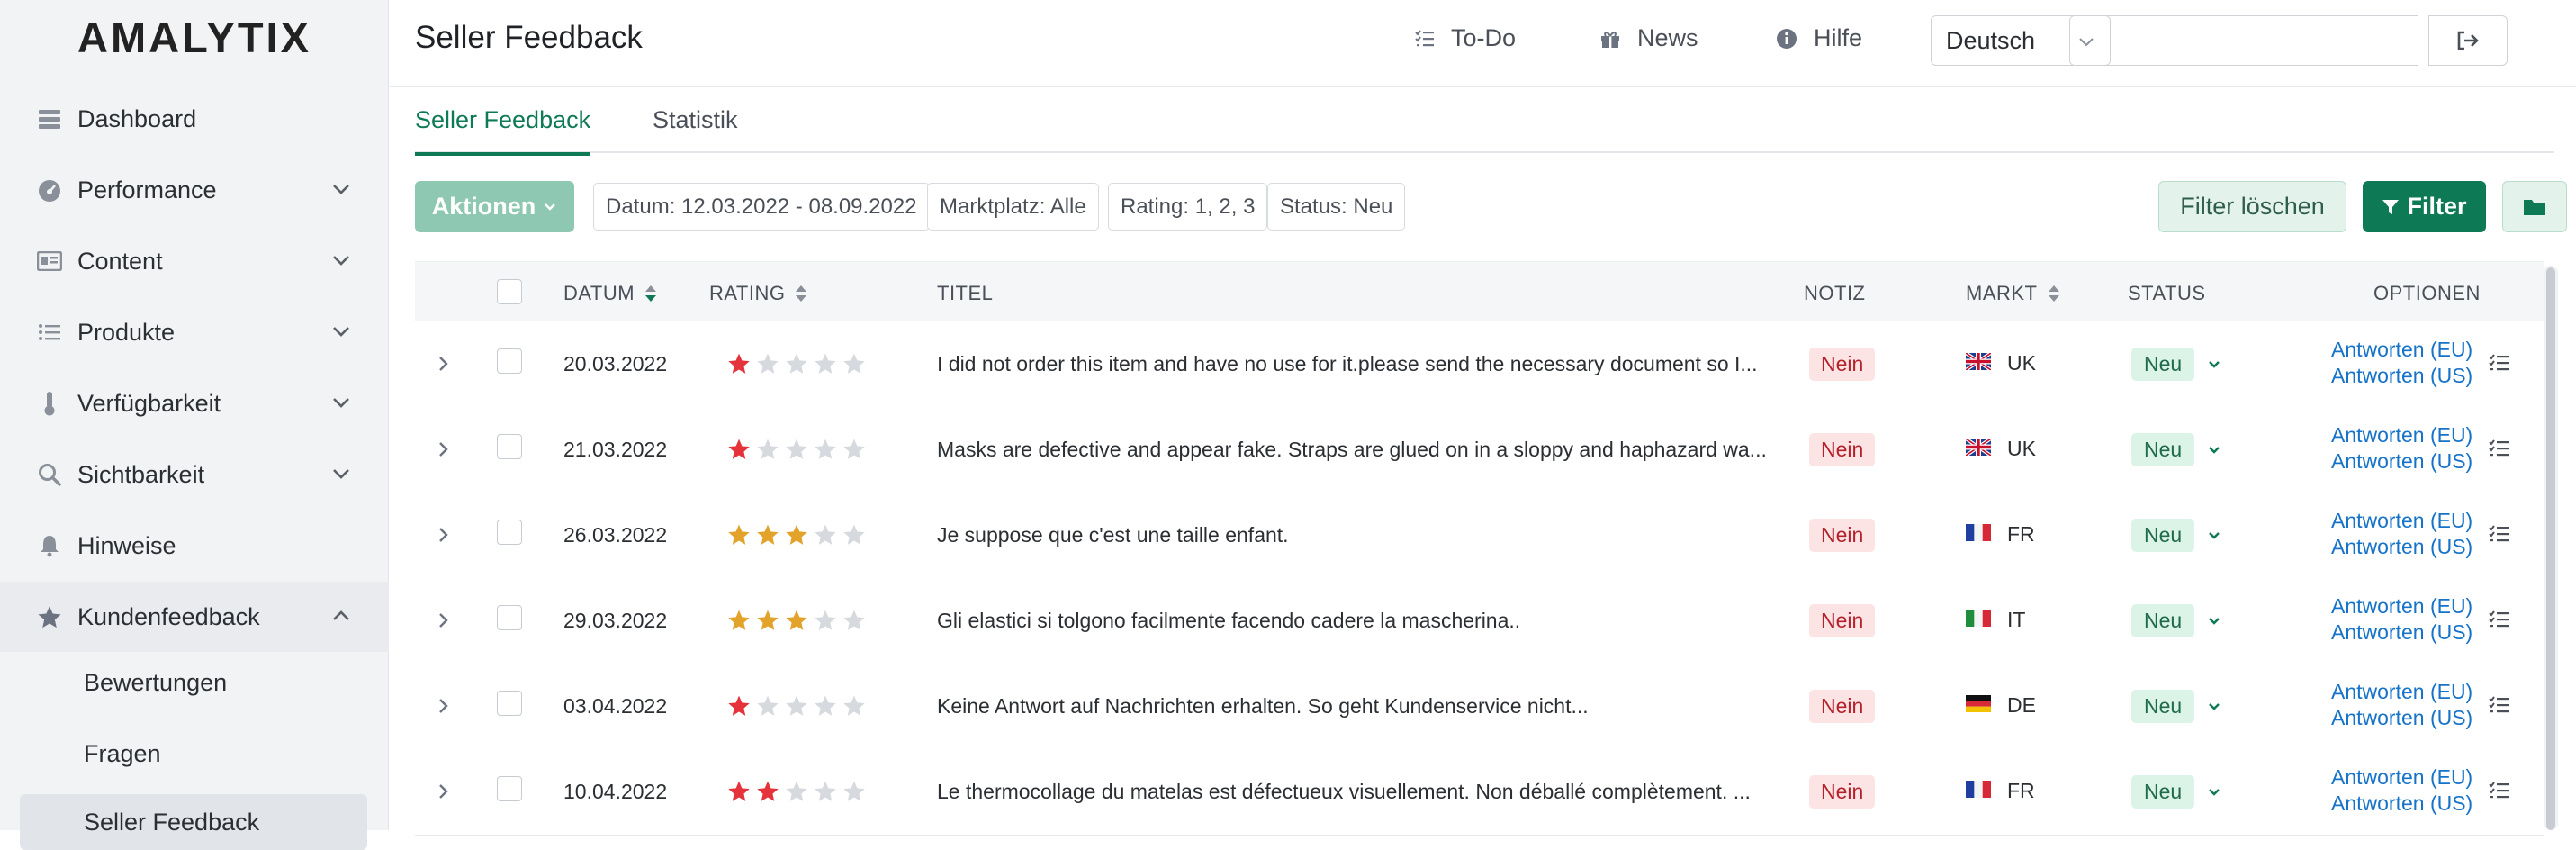 This screenshot has height=850, width=2576. I want to click on help-link: Hilfe, so click(1819, 38).